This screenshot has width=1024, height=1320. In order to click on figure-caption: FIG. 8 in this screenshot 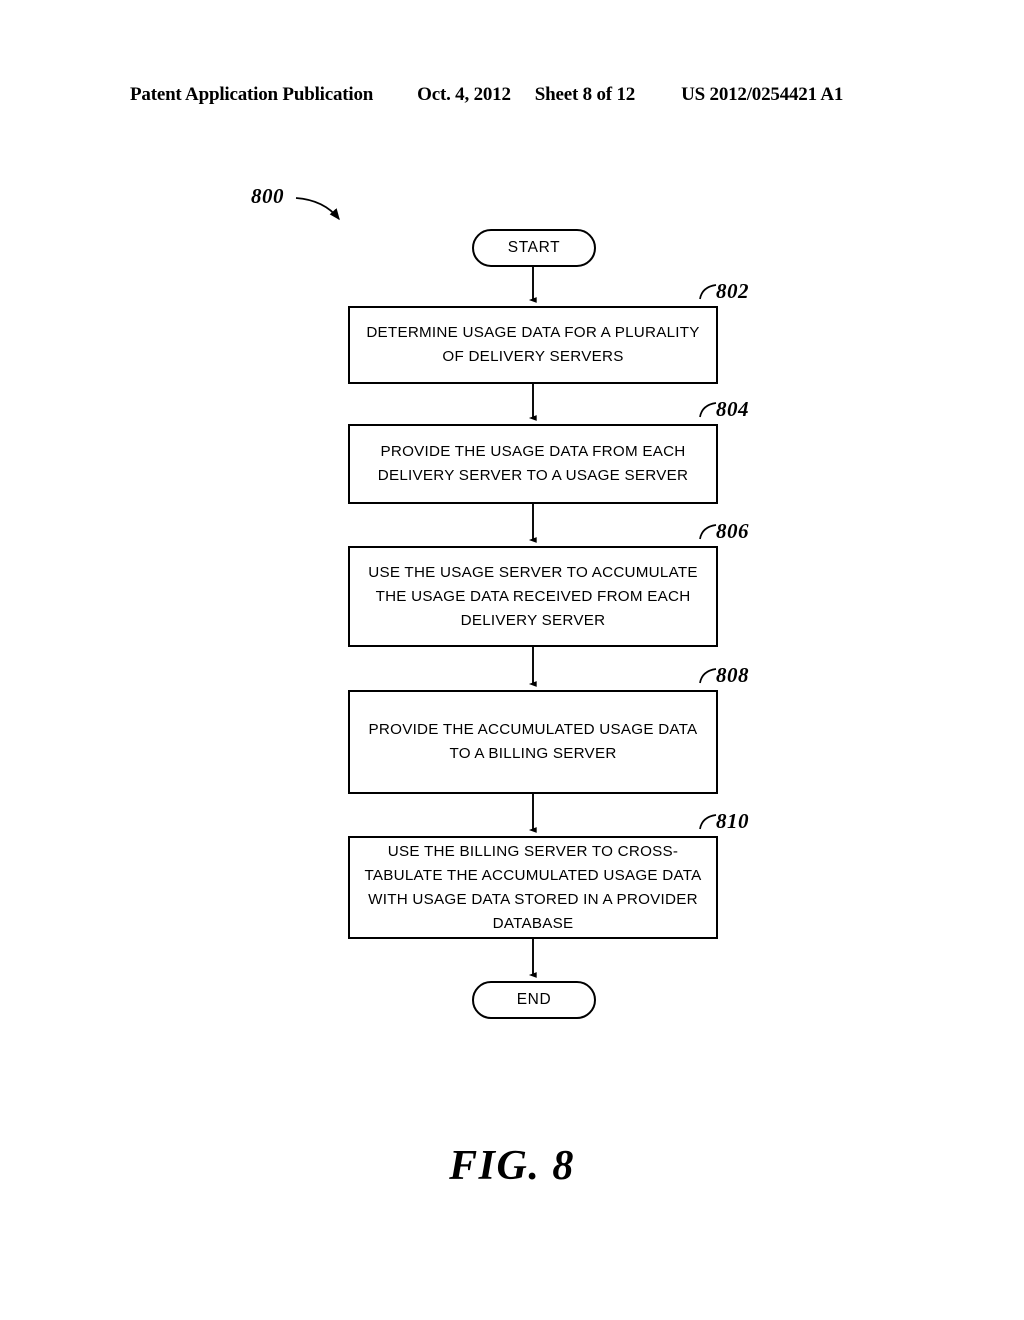, I will do `click(512, 1166)`.